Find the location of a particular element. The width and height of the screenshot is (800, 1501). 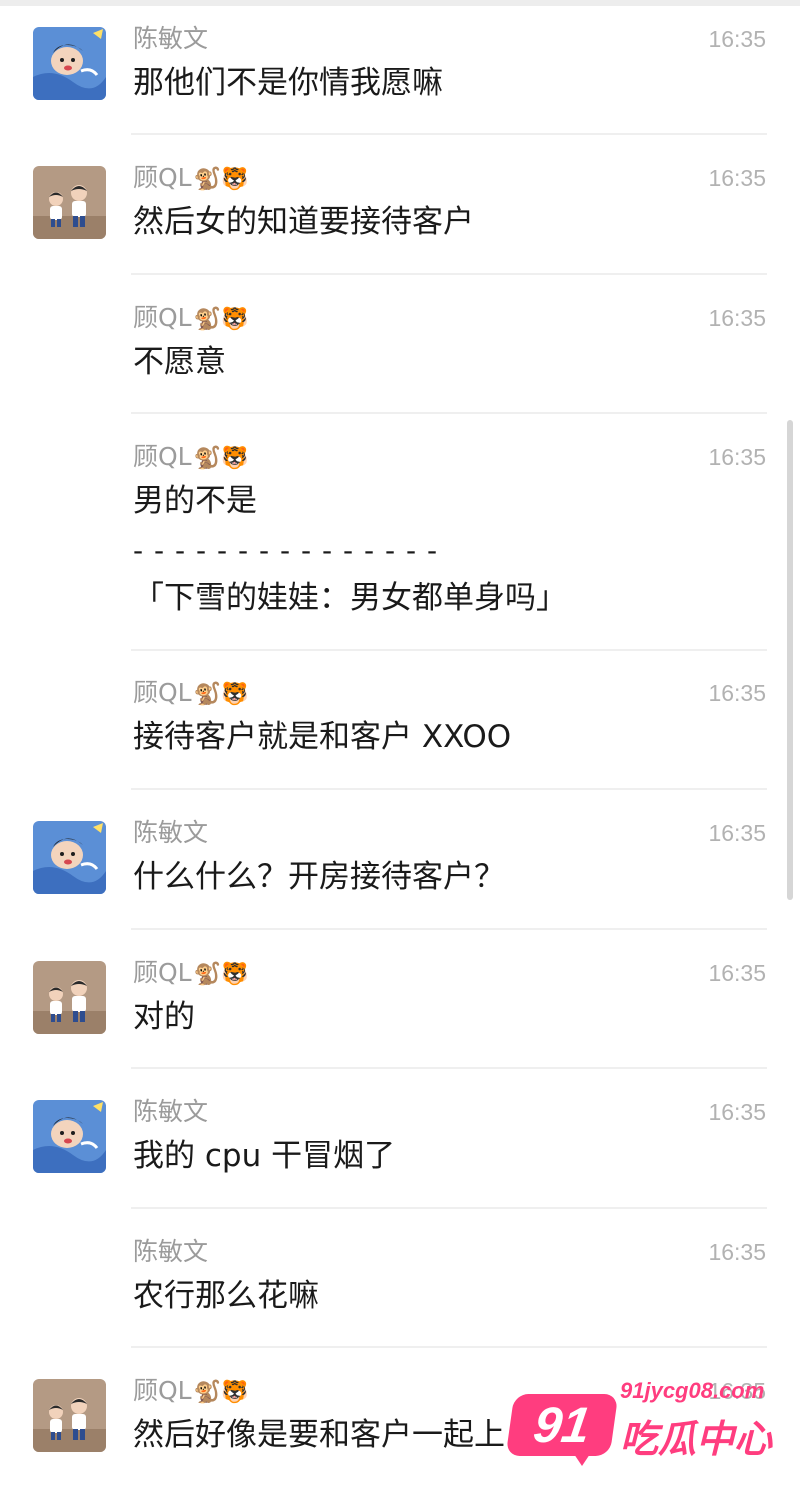

quoted-message: 「下雪的娃娃：男女都单身吗」 is located at coordinates (350, 598).